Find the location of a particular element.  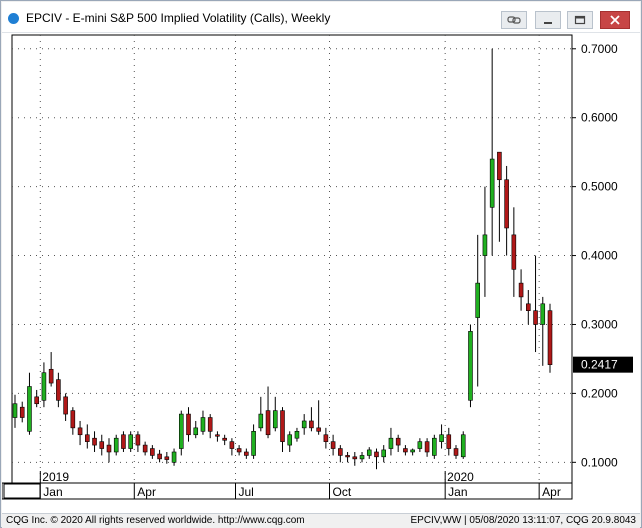

minimize-icon is located at coordinates (548, 23).